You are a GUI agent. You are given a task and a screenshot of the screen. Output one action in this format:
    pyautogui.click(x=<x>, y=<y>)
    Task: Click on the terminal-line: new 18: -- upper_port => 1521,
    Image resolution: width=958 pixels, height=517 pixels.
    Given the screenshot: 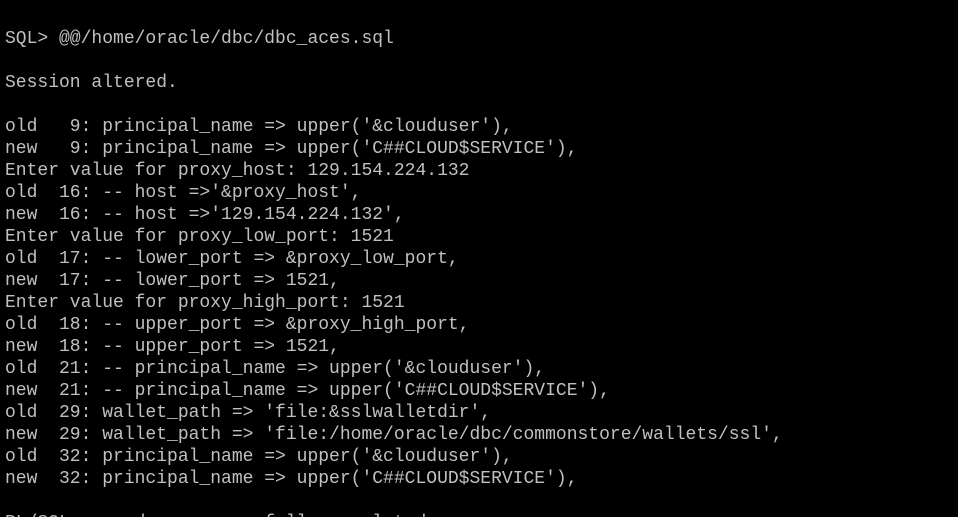 What is the action you would take?
    pyautogui.click(x=172, y=347)
    